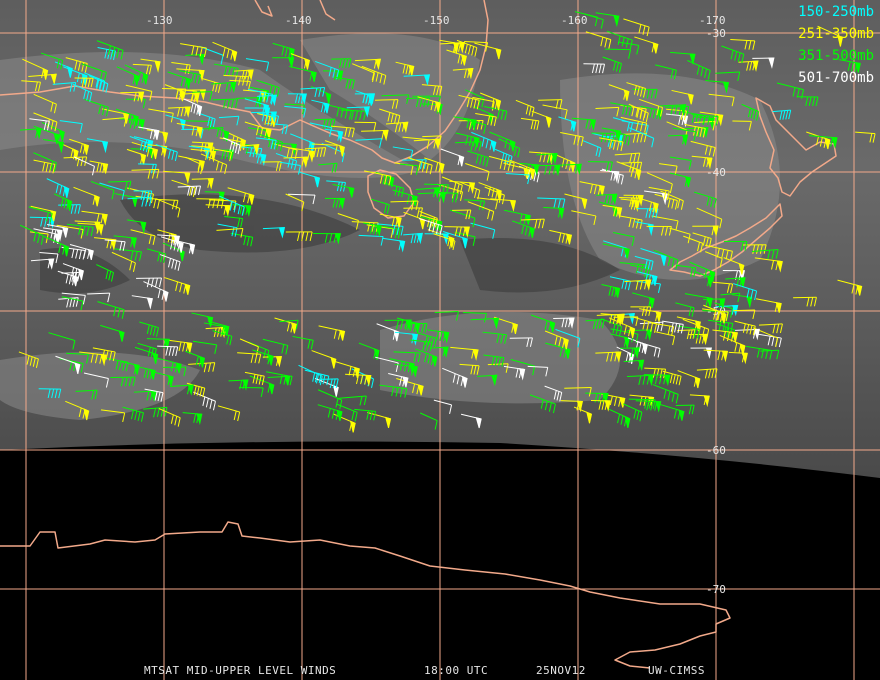 This screenshot has width=880, height=680. I want to click on product-name: MTSAT MID-UPPER LEVEL WINDS, so click(240, 670).